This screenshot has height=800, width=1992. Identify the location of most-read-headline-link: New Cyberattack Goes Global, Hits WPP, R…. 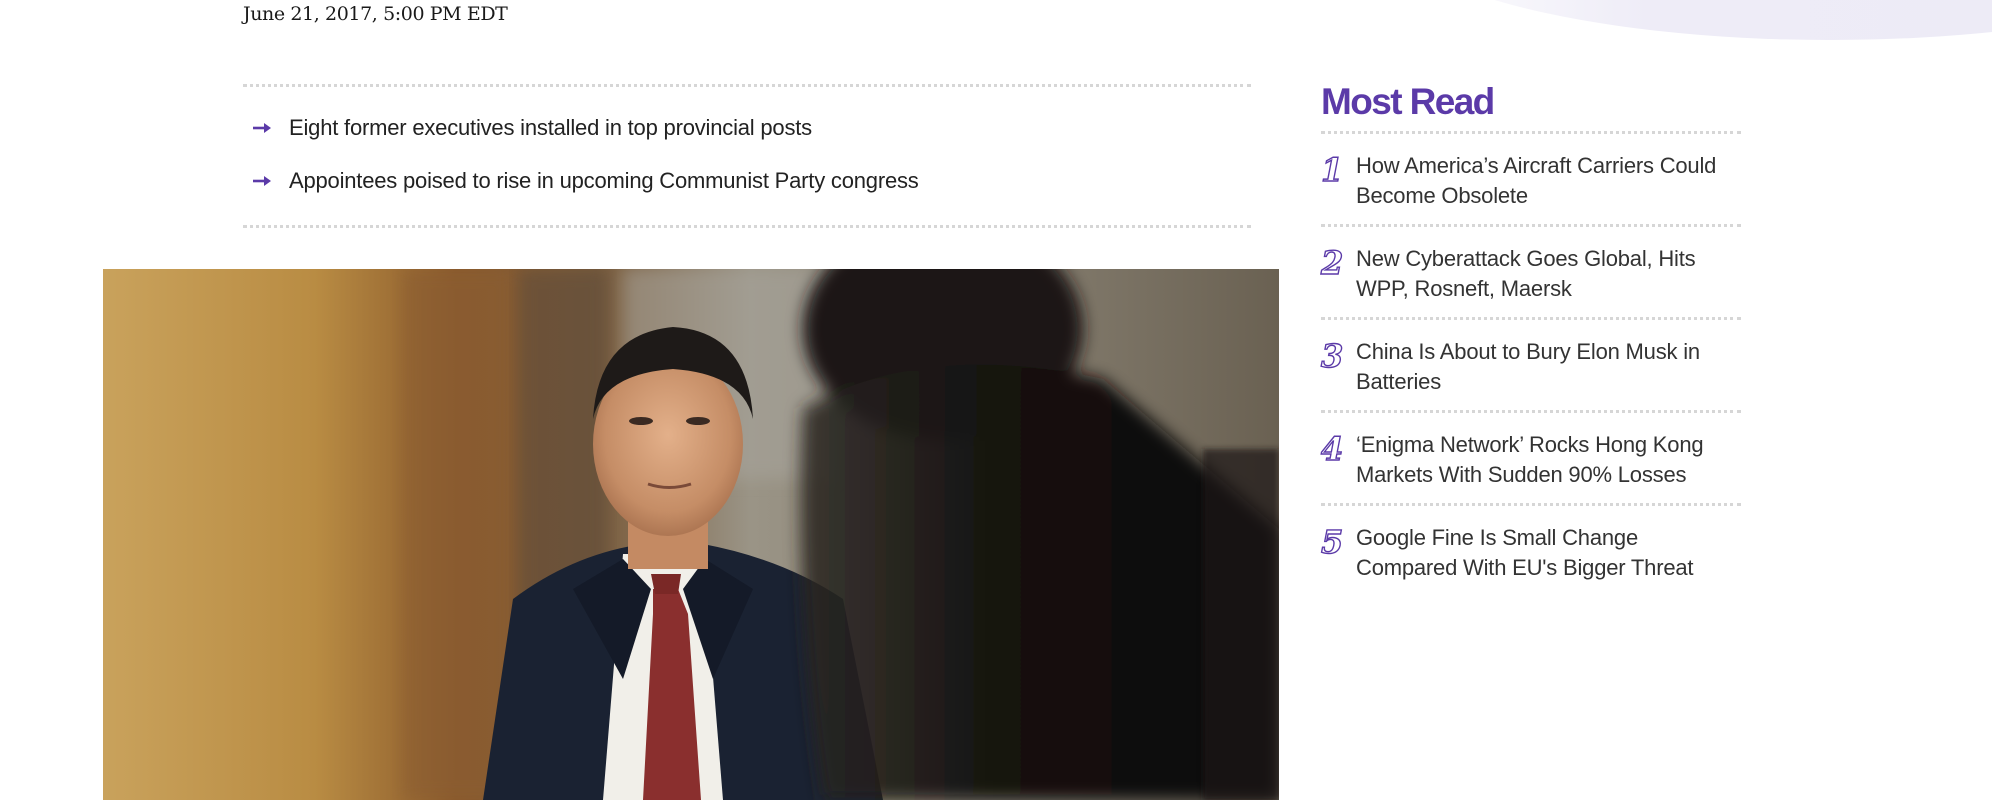
(1548, 274).